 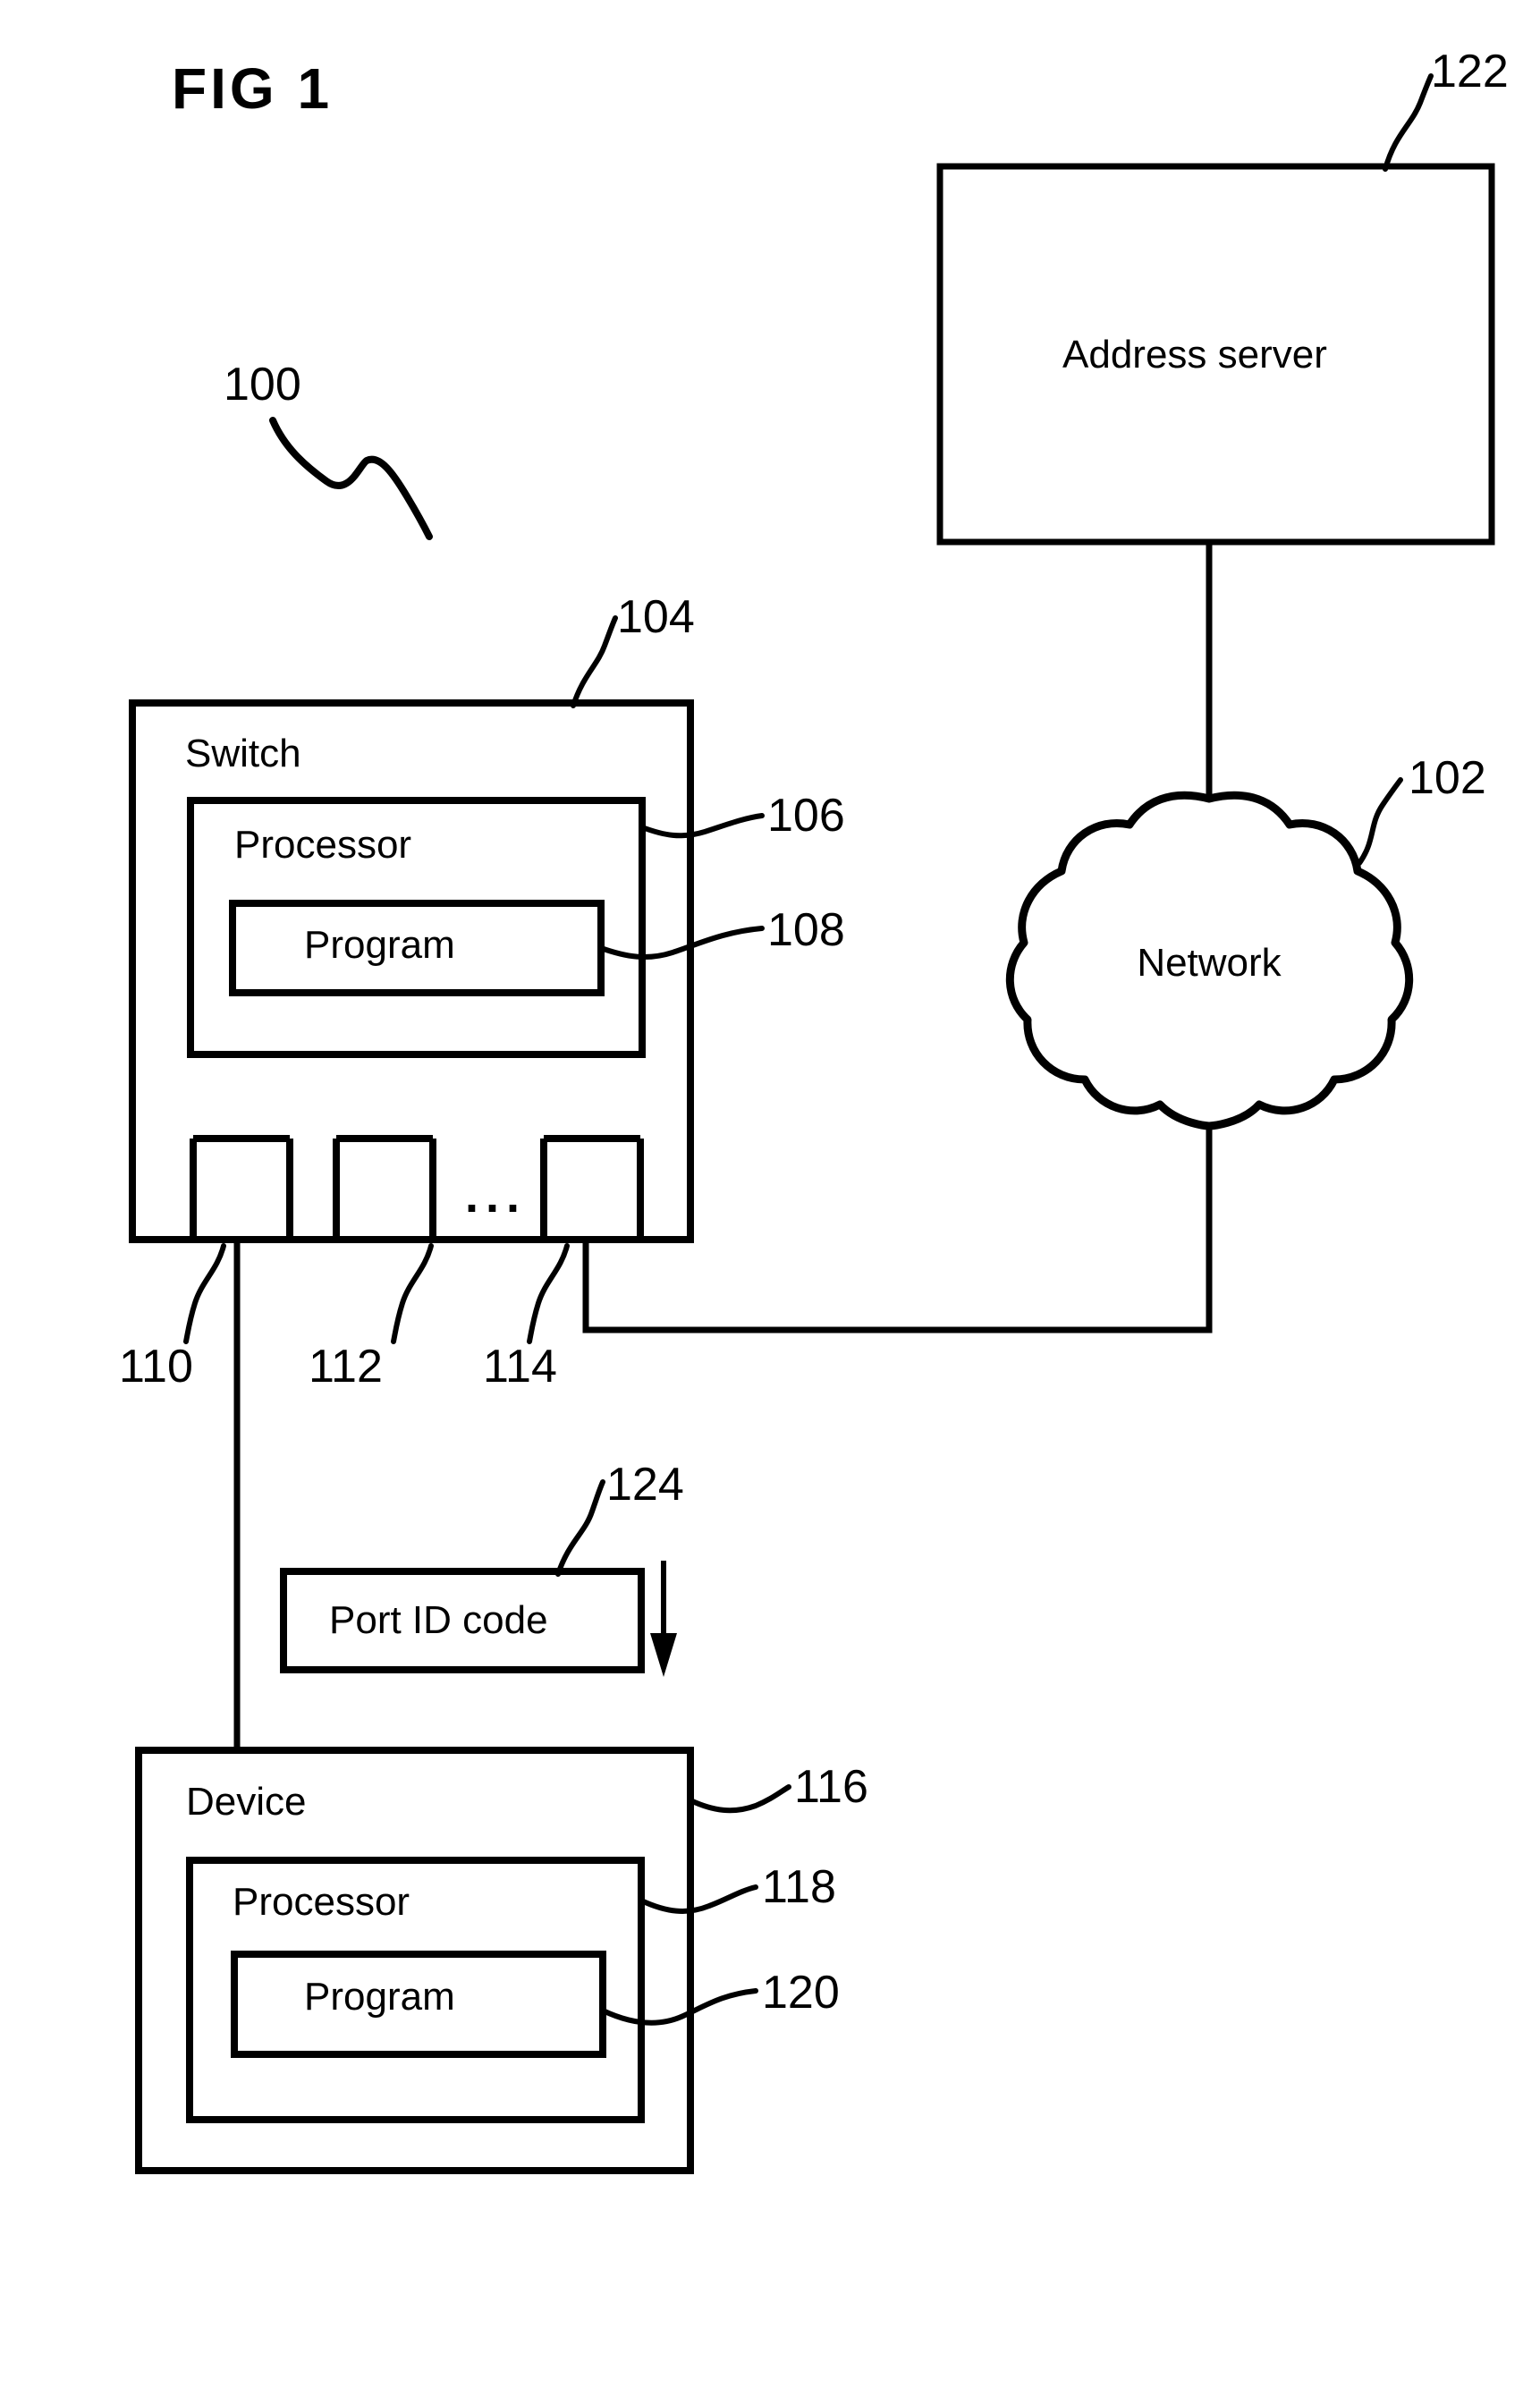 I want to click on device-label: Device, so click(x=246, y=1802).